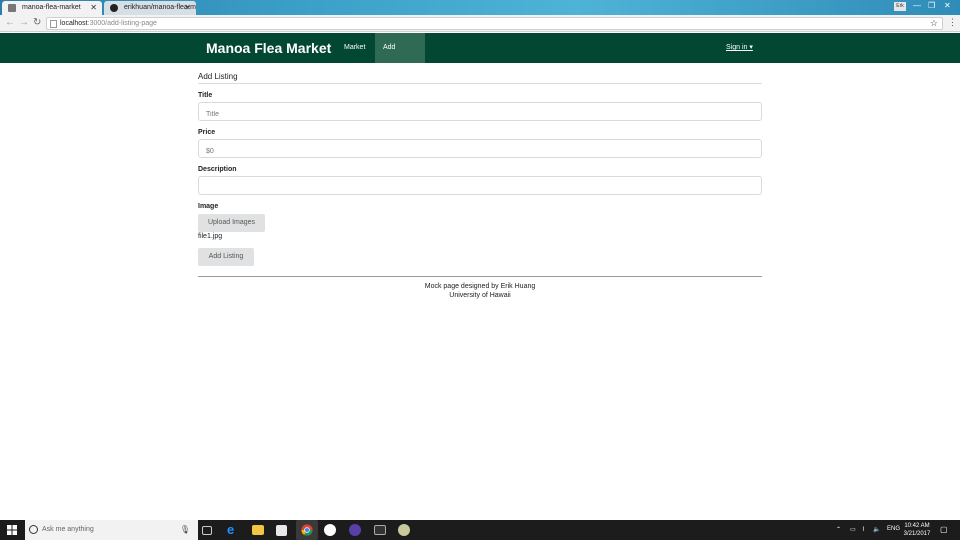 This screenshot has width=960, height=540. Describe the element at coordinates (217, 169) in the screenshot. I see `description-label: Description` at that location.